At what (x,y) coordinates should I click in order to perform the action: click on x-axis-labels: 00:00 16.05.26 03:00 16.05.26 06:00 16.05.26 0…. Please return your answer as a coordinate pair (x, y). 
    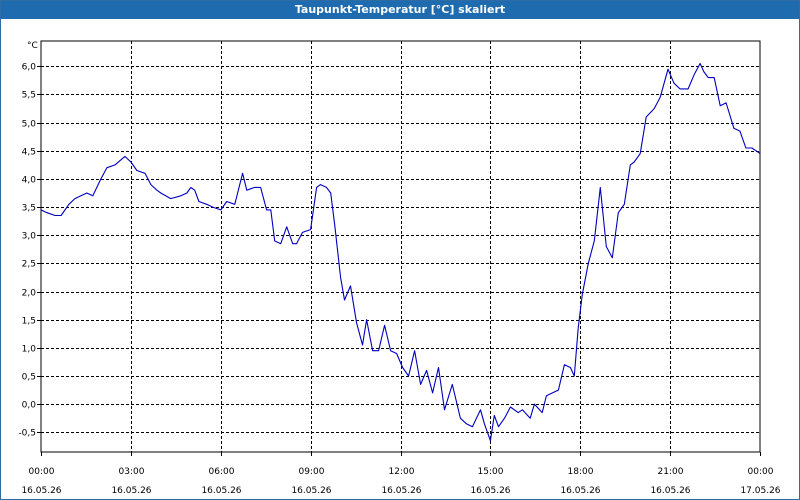
    Looking at the image, I should click on (400, 481).